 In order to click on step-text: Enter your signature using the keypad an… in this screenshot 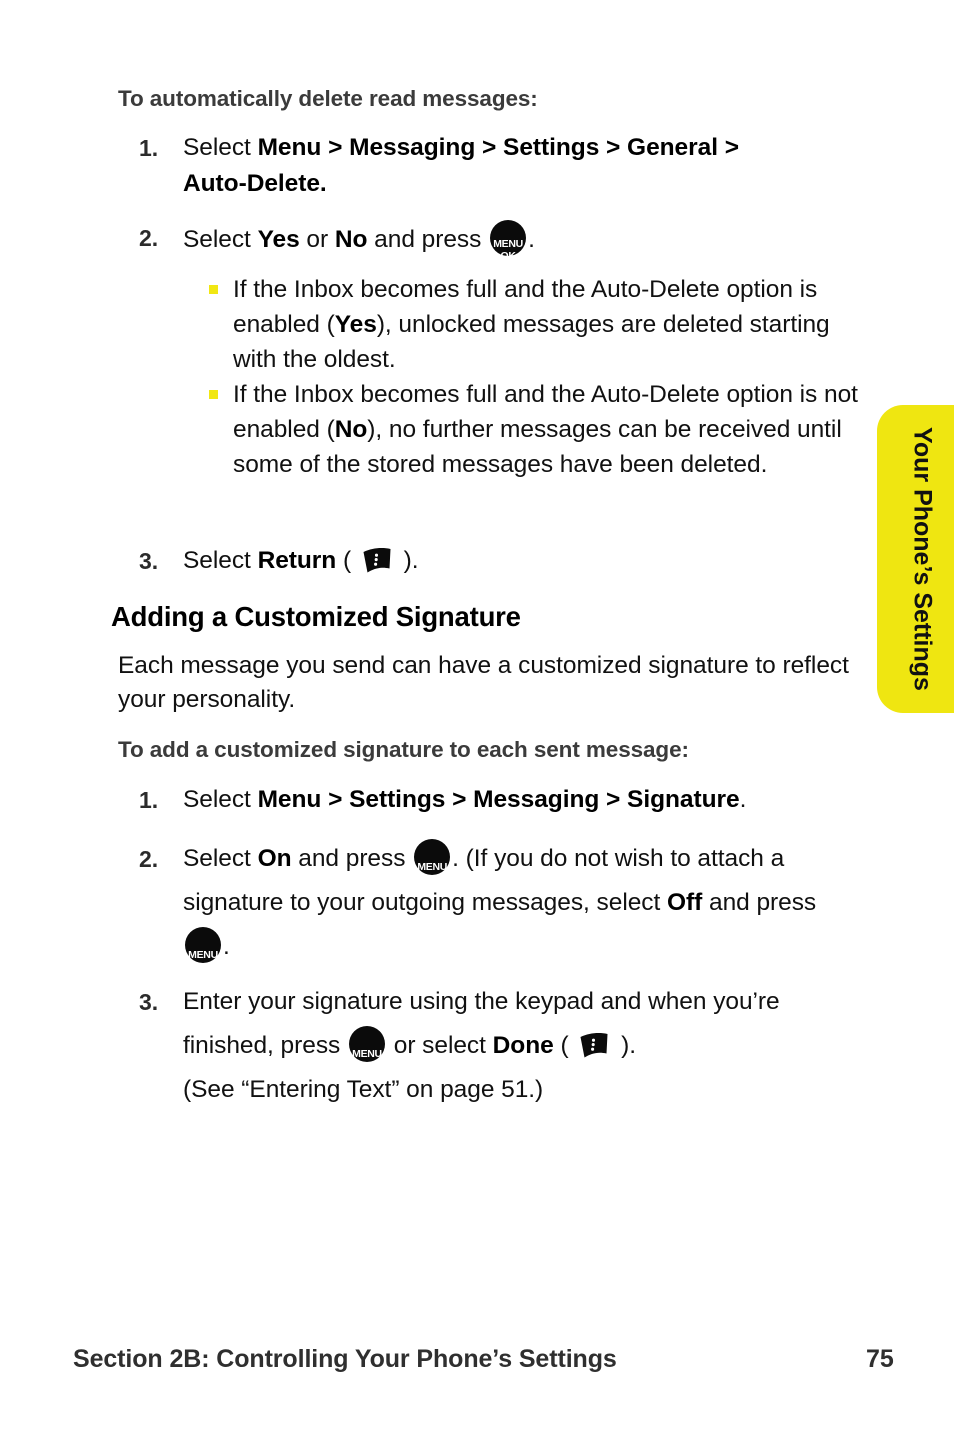, I will do `click(481, 1045)`.